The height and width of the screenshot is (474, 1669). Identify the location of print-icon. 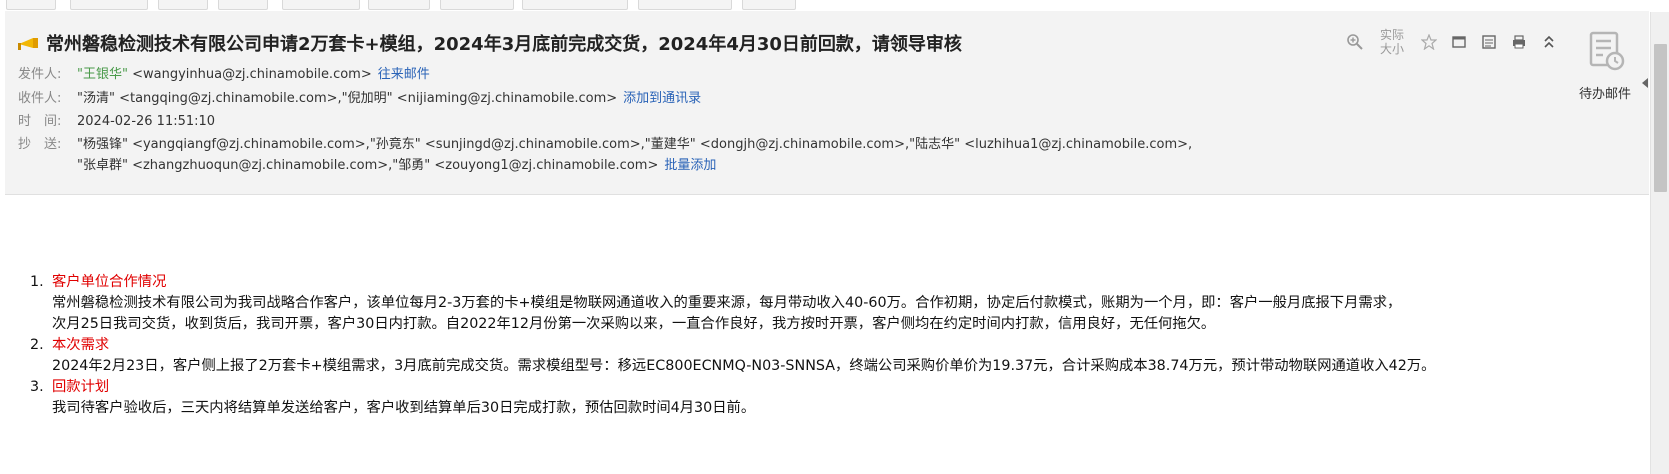
(1519, 42).